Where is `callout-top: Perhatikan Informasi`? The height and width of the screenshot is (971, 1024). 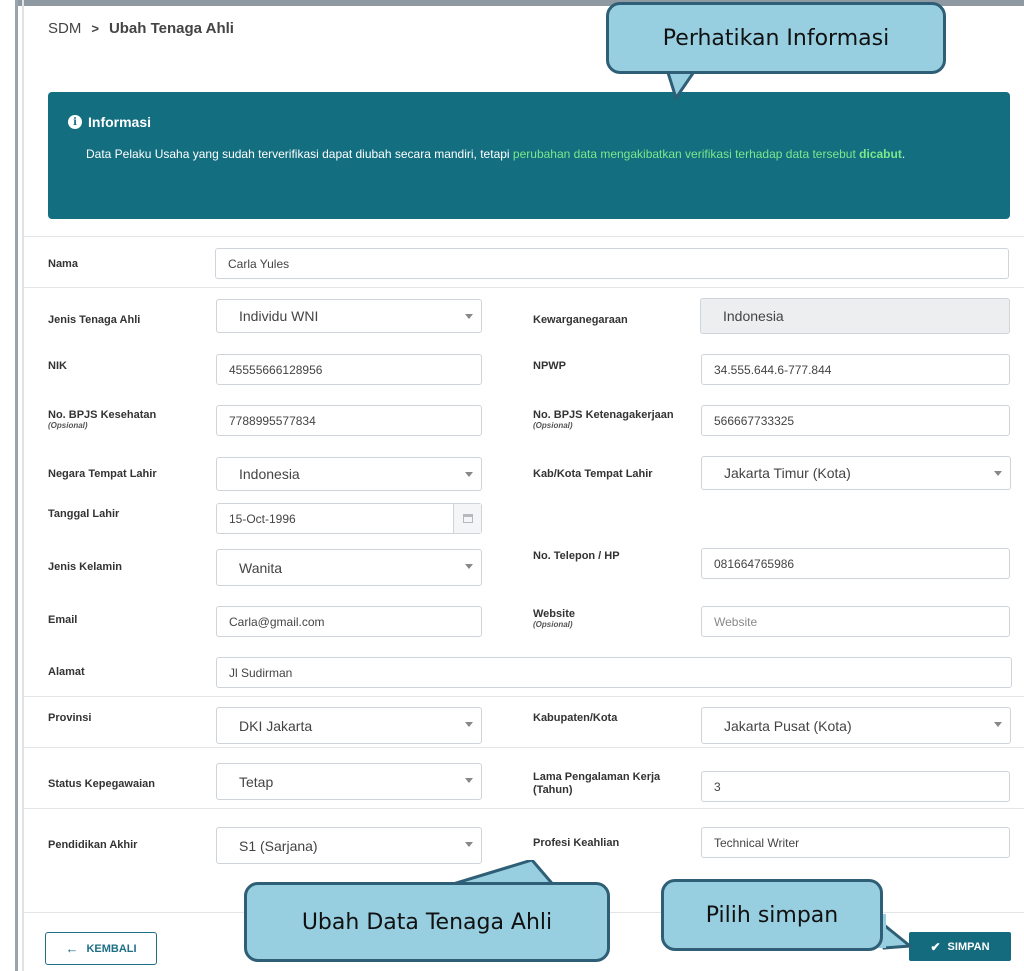
callout-top: Perhatikan Informasi is located at coordinates (776, 38).